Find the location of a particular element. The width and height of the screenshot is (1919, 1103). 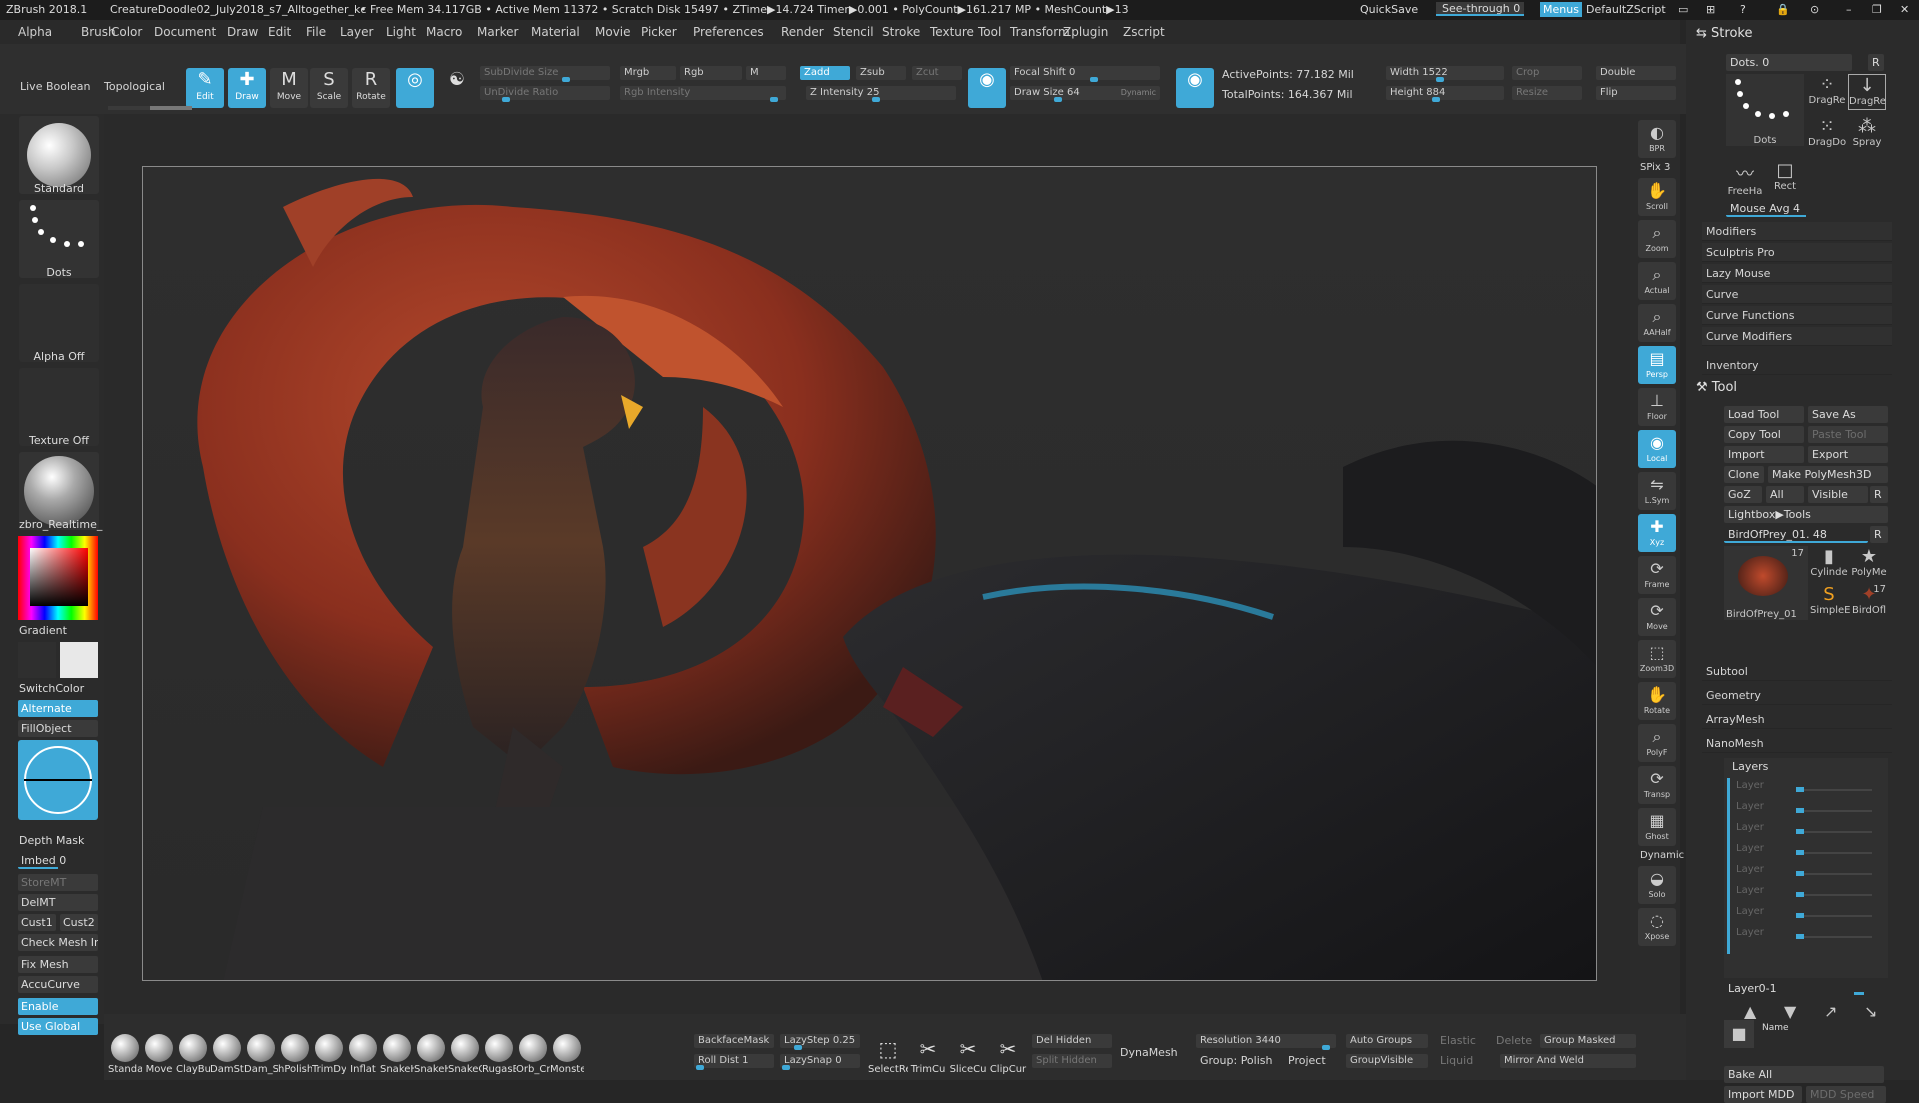

import-button: Import is located at coordinates (1764, 454).